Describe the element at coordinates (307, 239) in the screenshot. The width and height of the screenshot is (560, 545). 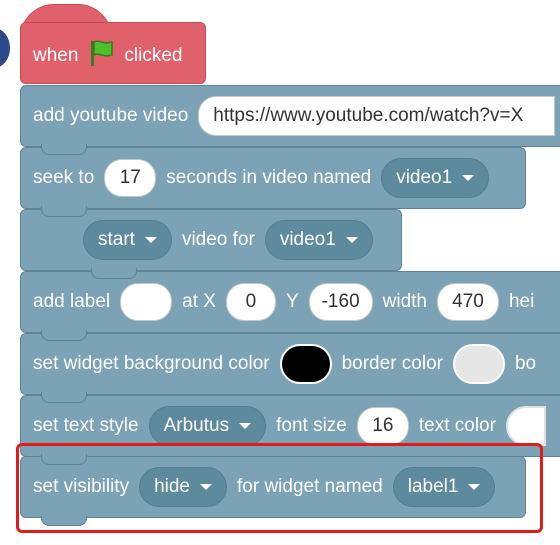
I see `start-video-value: video1` at that location.